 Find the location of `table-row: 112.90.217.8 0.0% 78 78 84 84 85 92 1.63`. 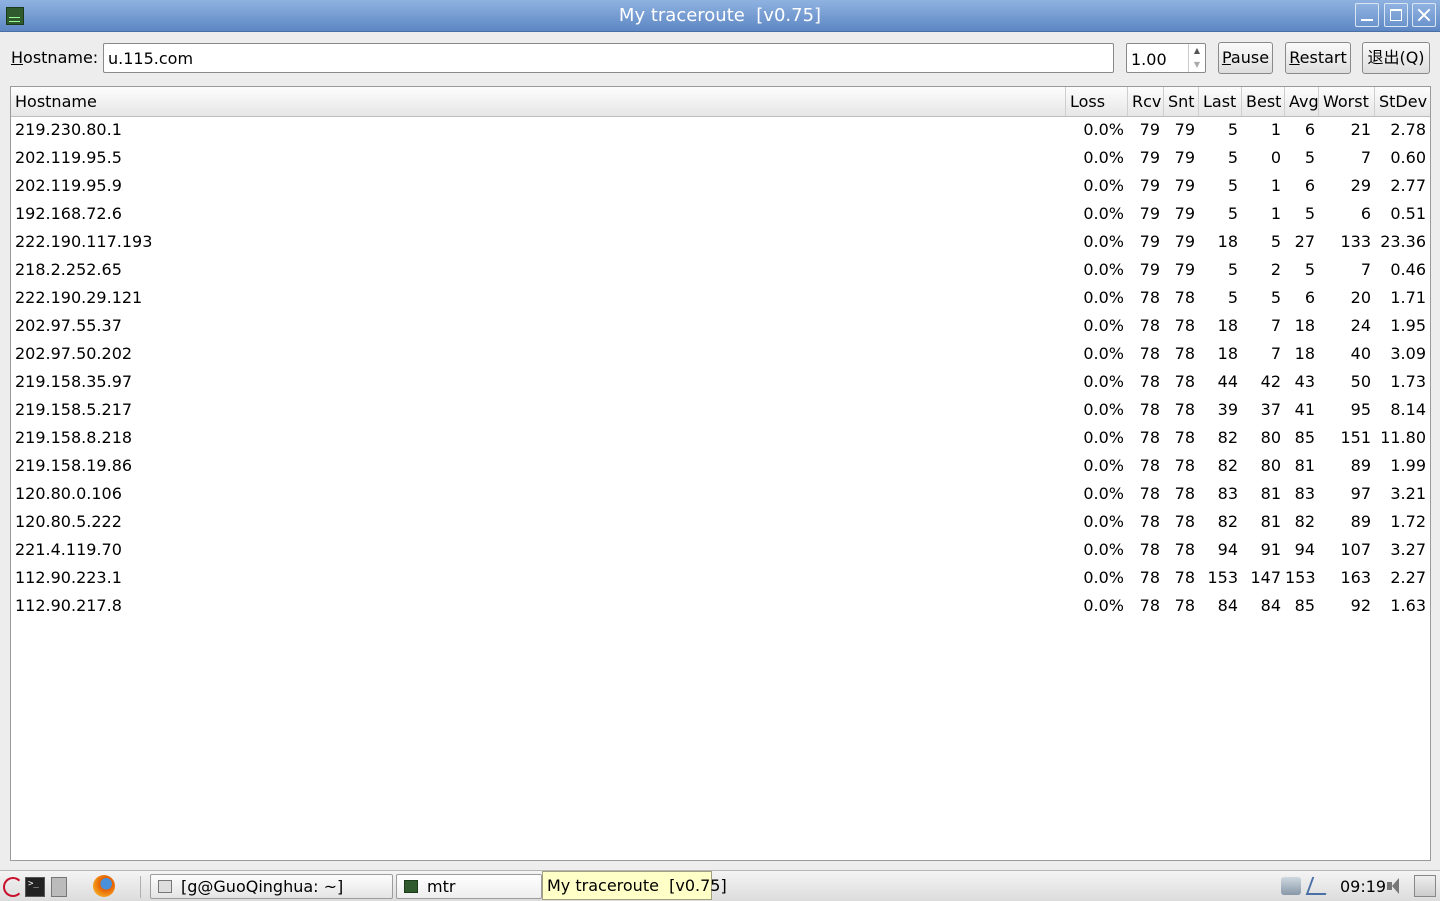

table-row: 112.90.217.8 0.0% 78 78 84 84 85 92 1.63 is located at coordinates (720, 606).